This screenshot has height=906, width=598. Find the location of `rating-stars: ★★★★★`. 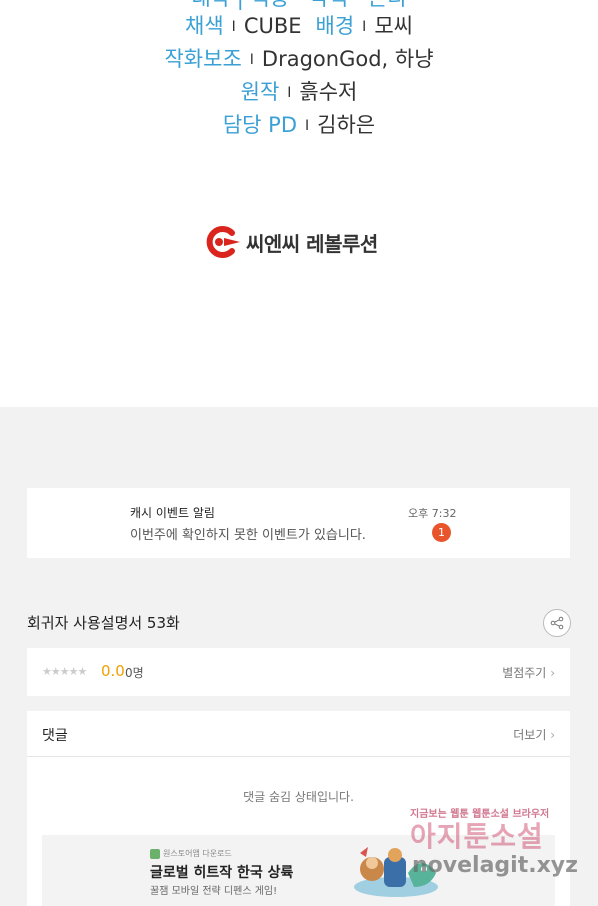

rating-stars: ★★★★★ is located at coordinates (64, 671).